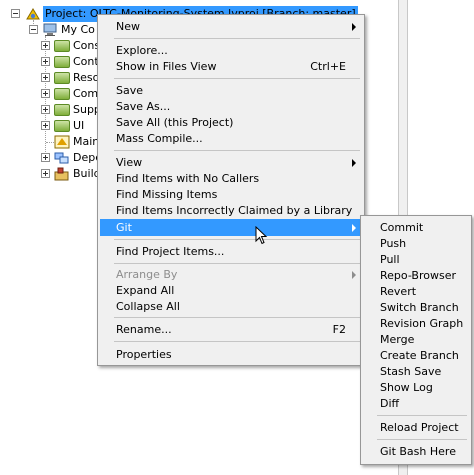  I want to click on git-menu-item-create-branch: Create Branch, so click(416, 355).